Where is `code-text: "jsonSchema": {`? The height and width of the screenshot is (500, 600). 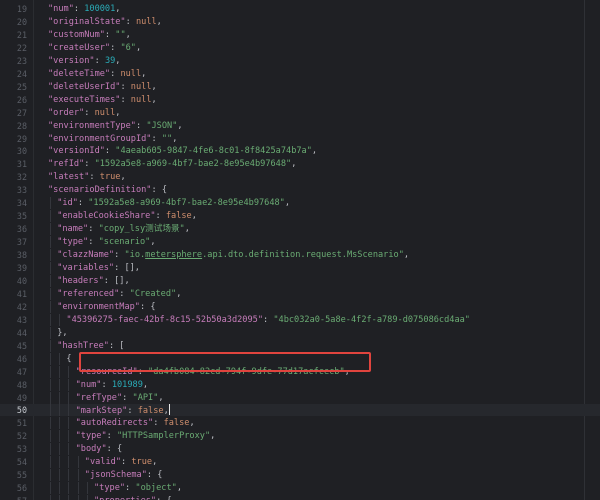 code-text: "jsonSchema": { is located at coordinates (124, 475).